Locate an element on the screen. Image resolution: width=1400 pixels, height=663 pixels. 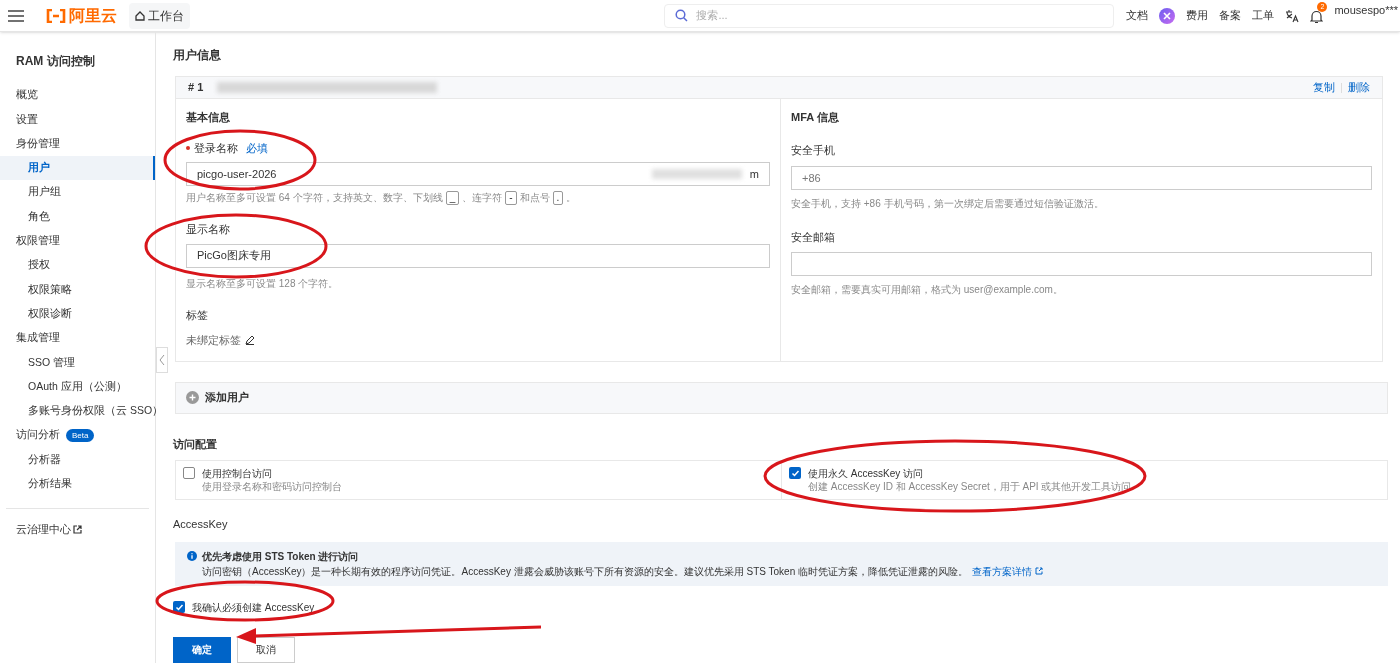
confirm-button: 确定 is located at coordinates (202, 649).